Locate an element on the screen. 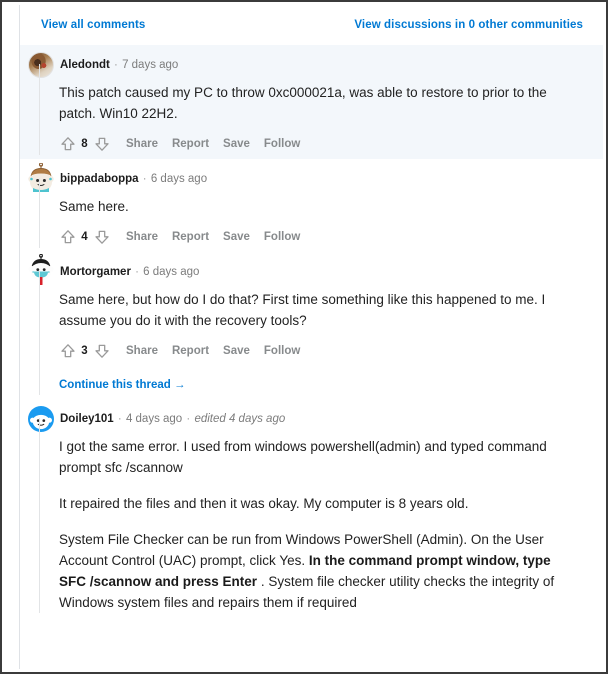  comment-byline: Mortorgamer · 6 days ago is located at coordinates (130, 271).